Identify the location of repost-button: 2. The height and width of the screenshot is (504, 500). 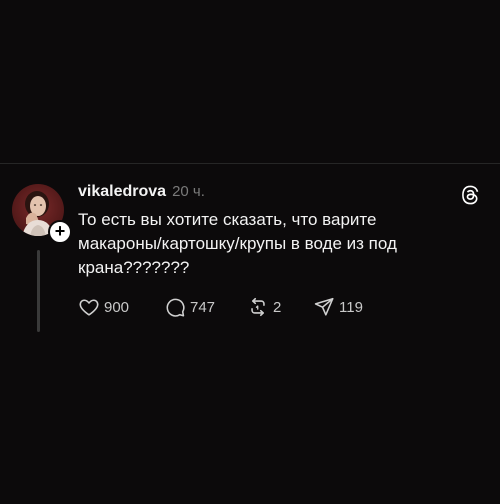
(280, 307).